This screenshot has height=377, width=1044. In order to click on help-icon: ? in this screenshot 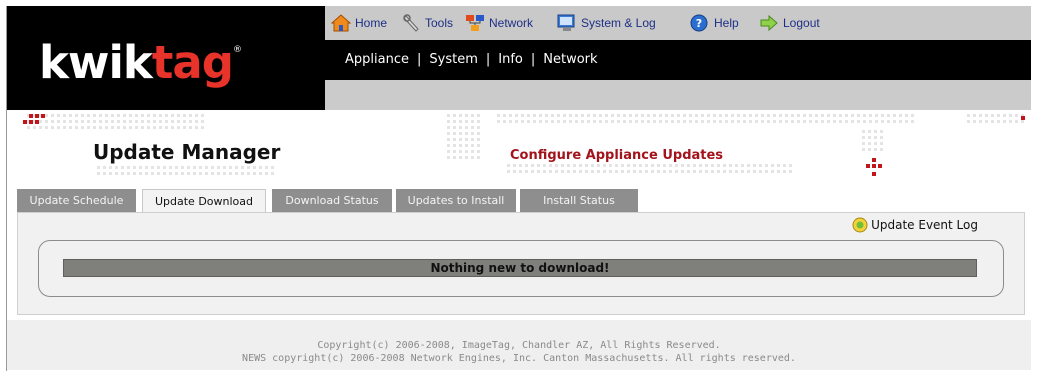, I will do `click(699, 23)`.